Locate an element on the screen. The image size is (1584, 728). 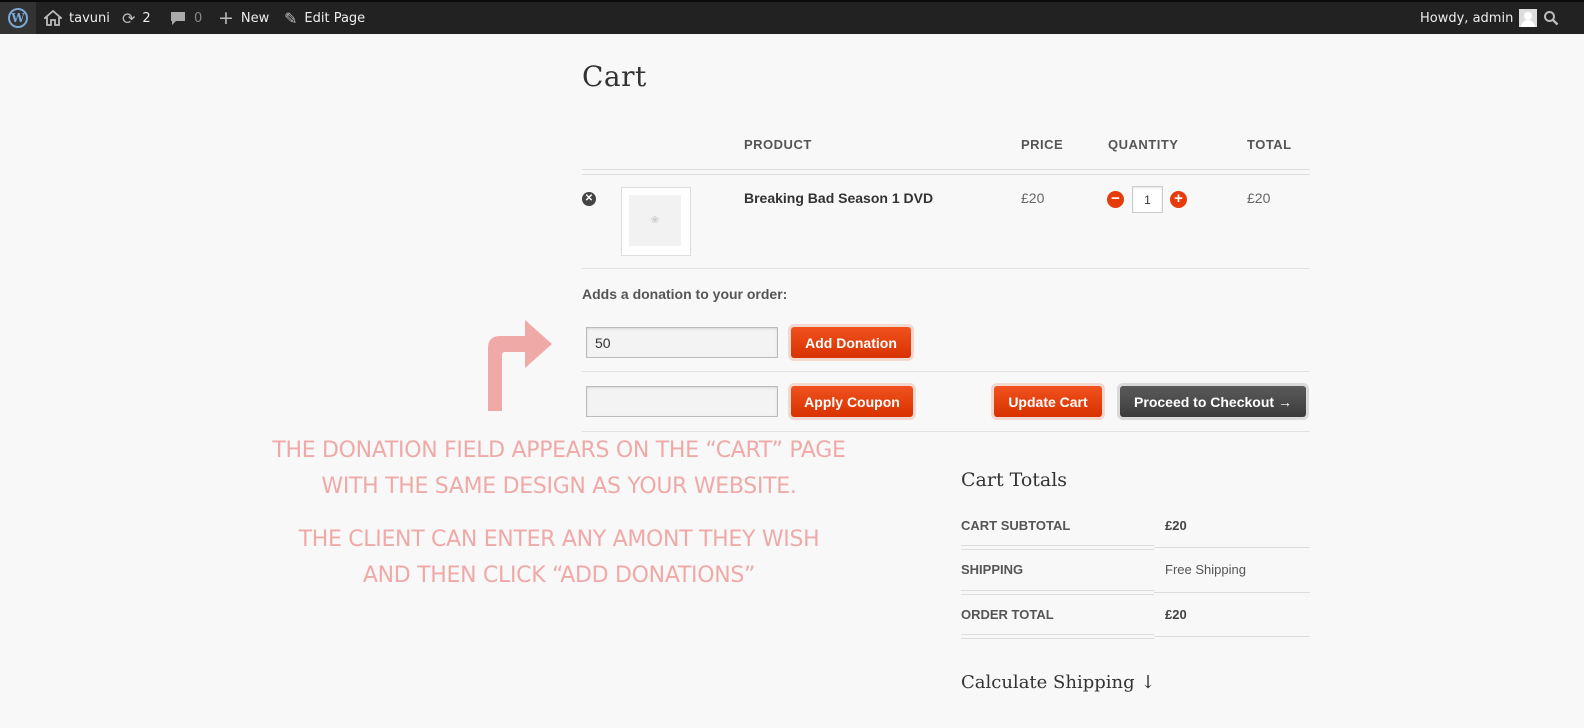
page-title: Cart is located at coordinates (614, 76).